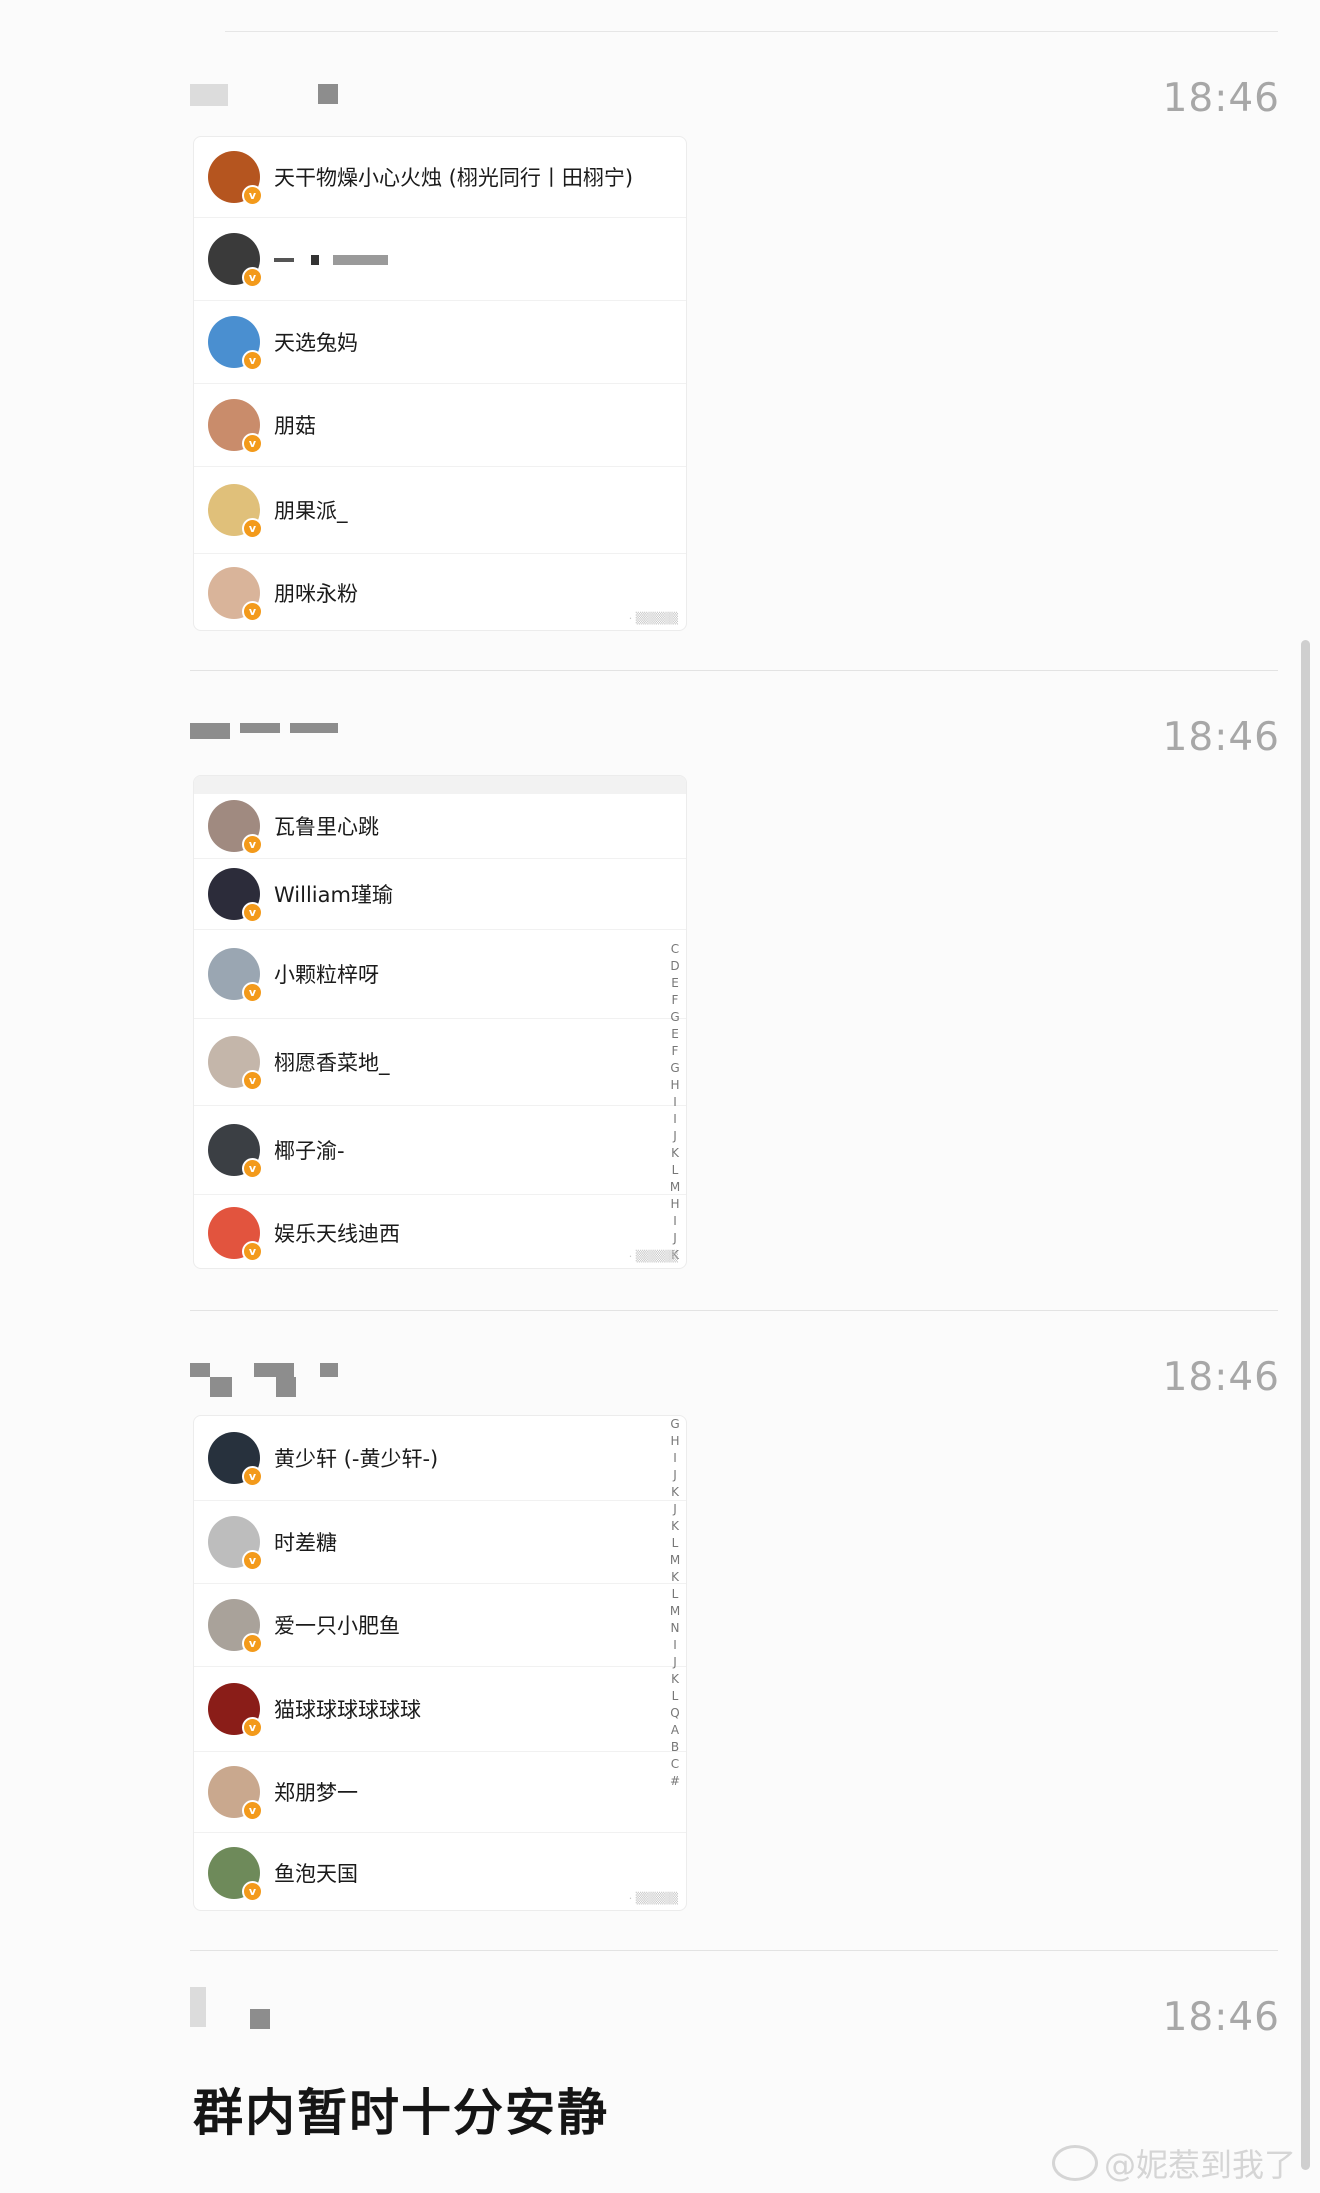  I want to click on card-header-cropped, so click(440, 785).